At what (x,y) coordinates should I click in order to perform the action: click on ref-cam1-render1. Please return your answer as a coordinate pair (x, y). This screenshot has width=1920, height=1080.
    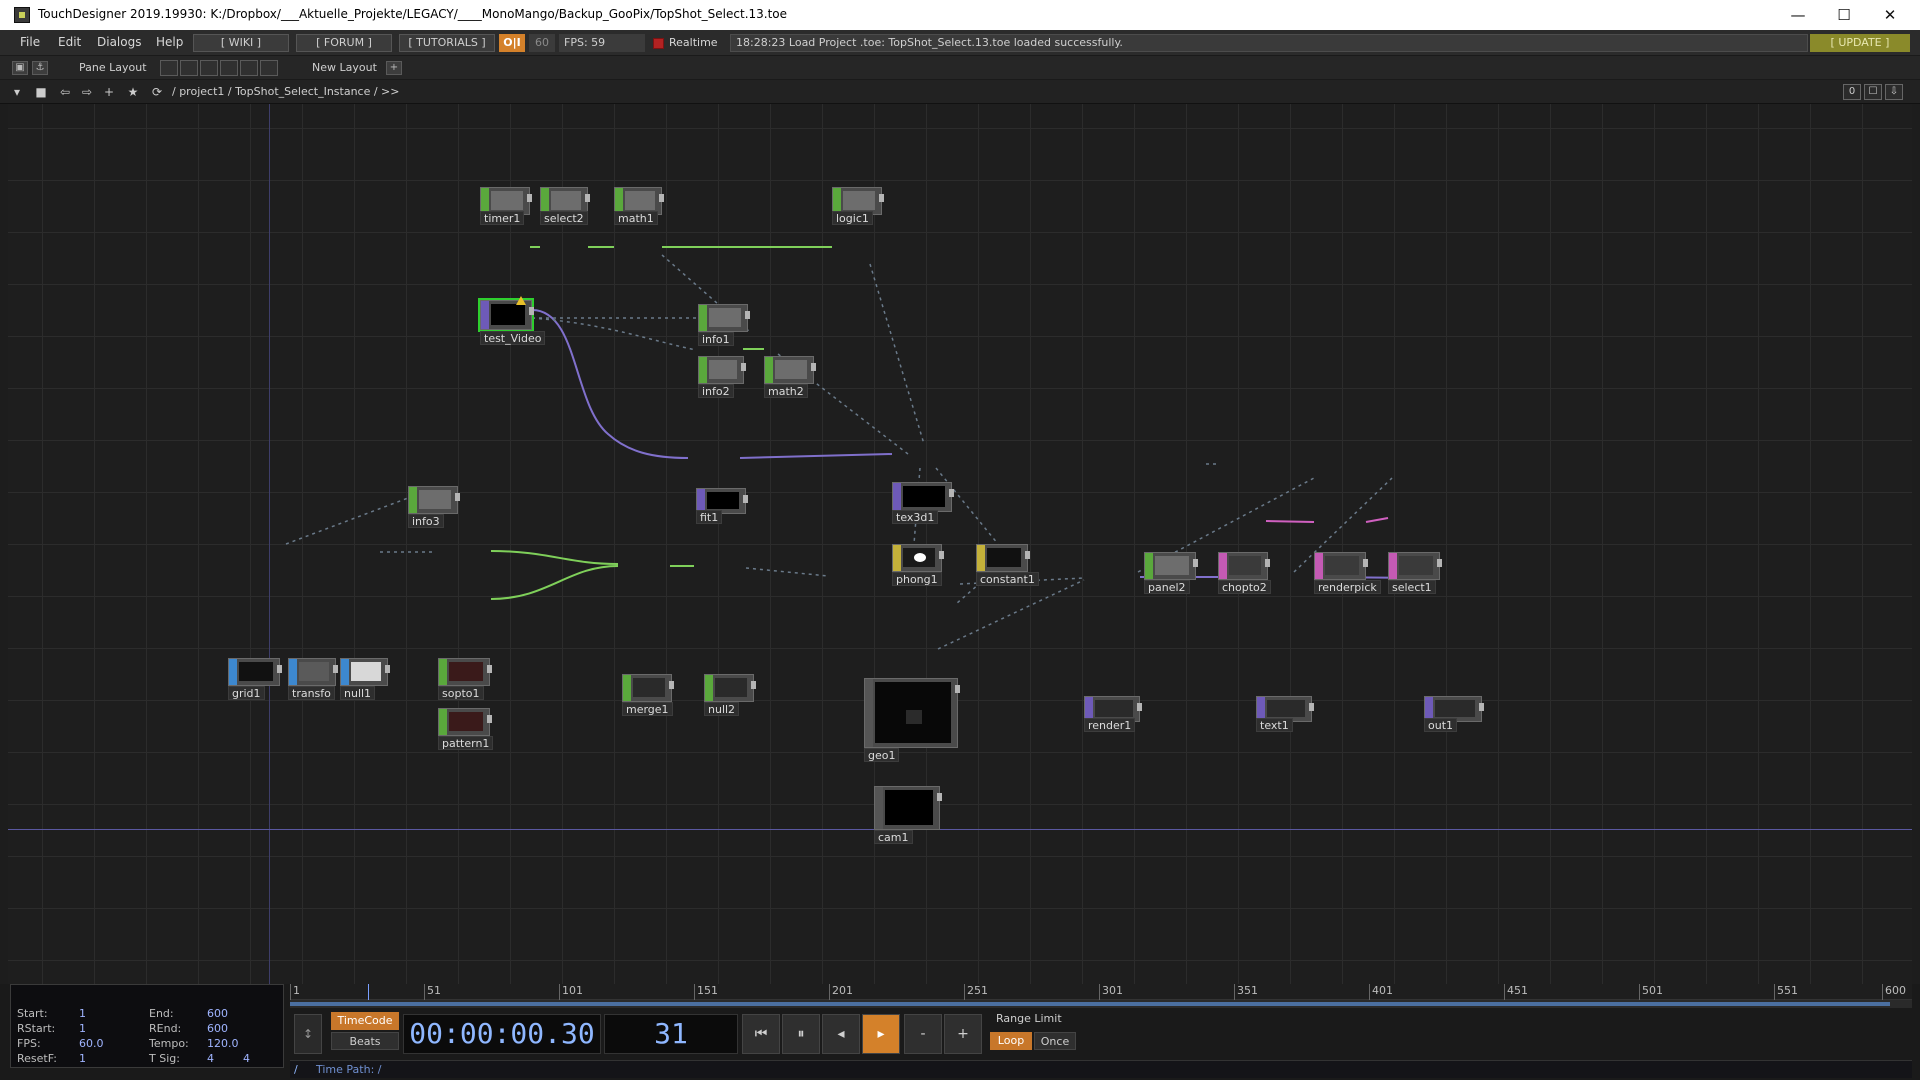
    Looking at the image, I should click on (1011, 614).